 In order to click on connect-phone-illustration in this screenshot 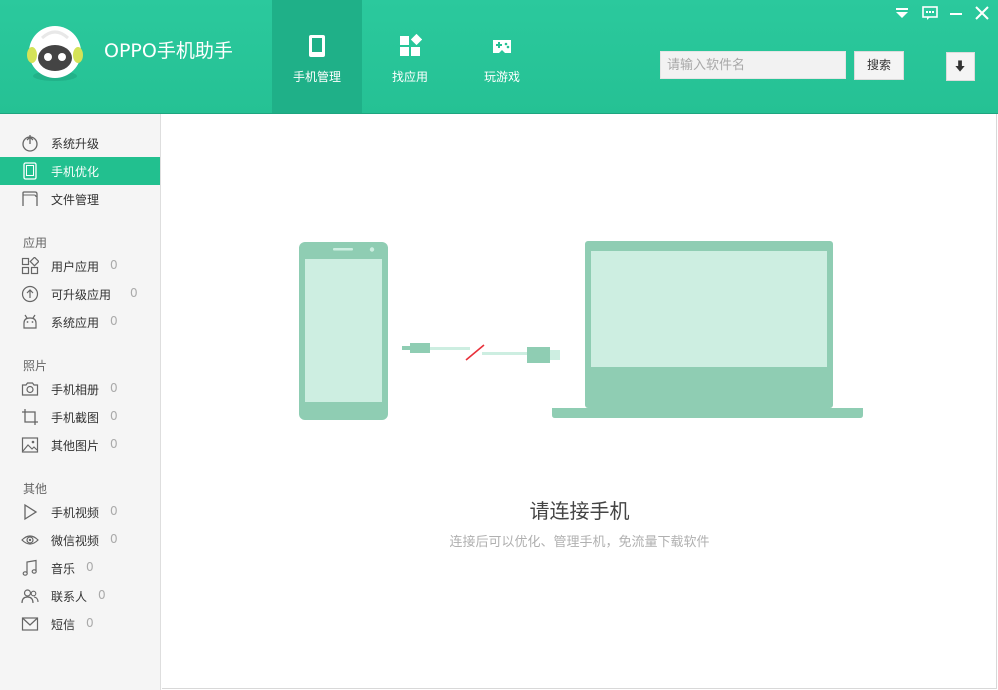, I will do `click(581, 330)`.